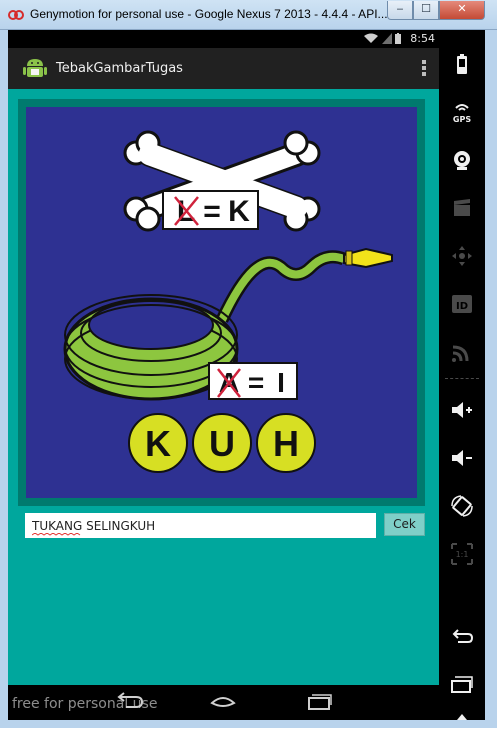 The width and height of the screenshot is (497, 740). I want to click on recent-apps-tool, so click(462, 684).